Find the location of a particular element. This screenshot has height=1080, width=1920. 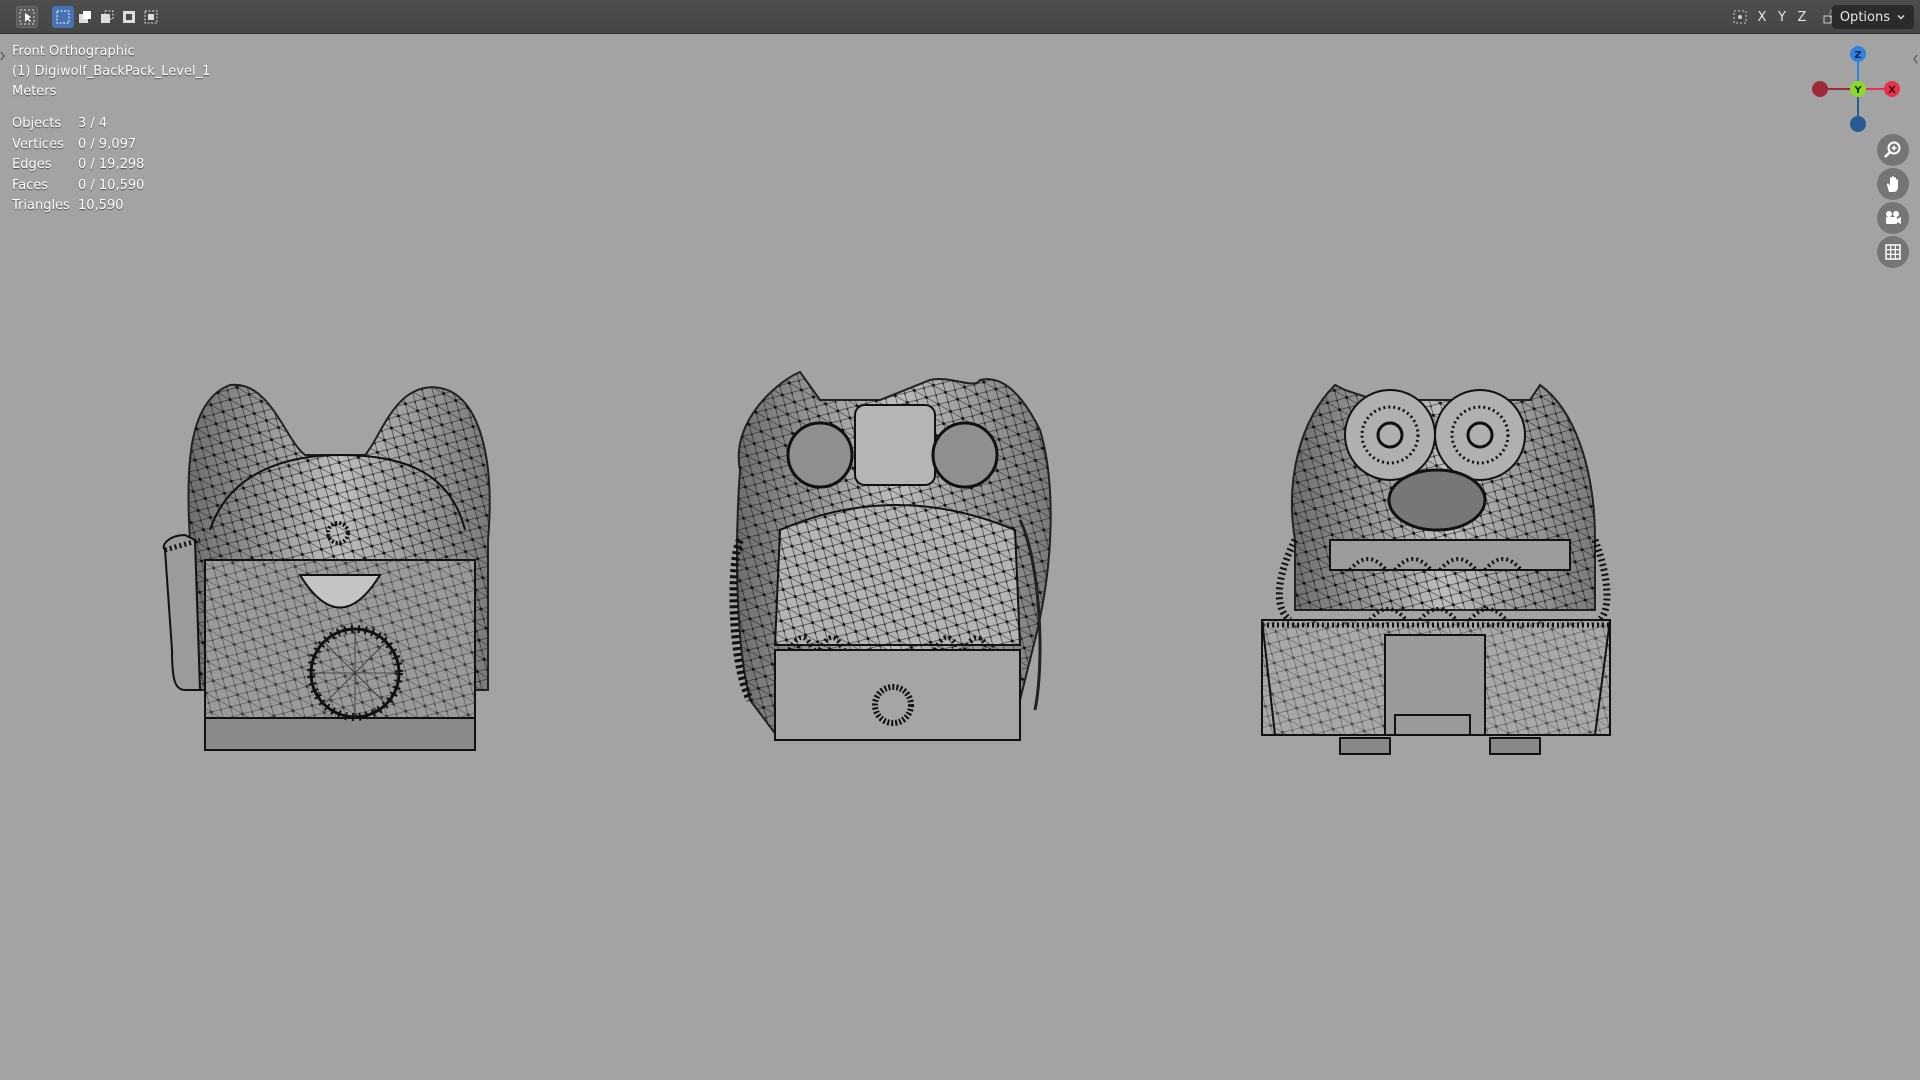

backpack-model-side is located at coordinates (1436, 569).